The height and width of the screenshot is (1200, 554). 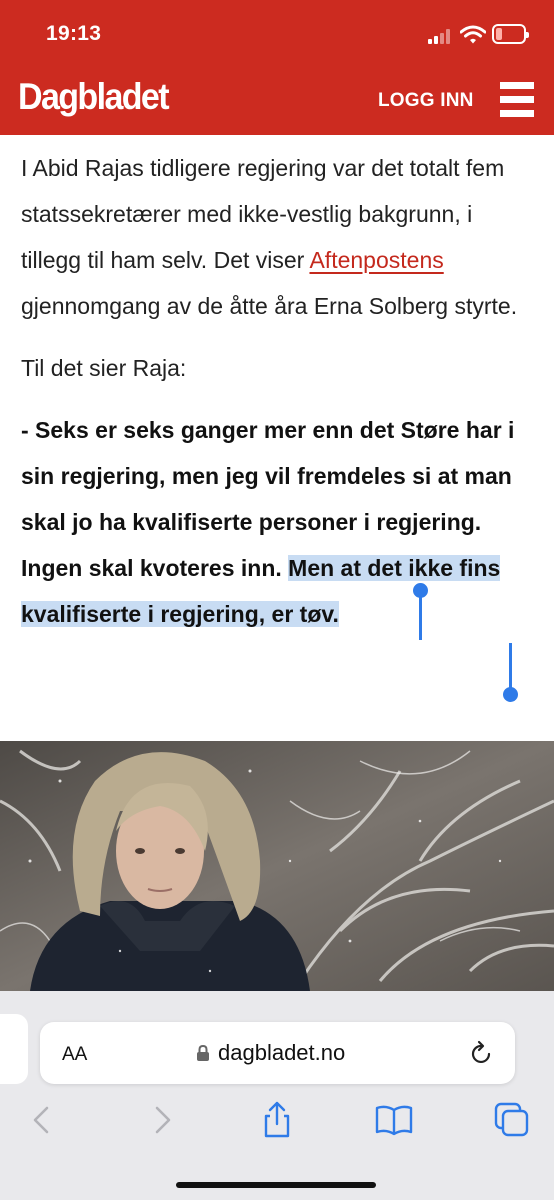 I want to click on tabs-icon, so click(x=512, y=1120).